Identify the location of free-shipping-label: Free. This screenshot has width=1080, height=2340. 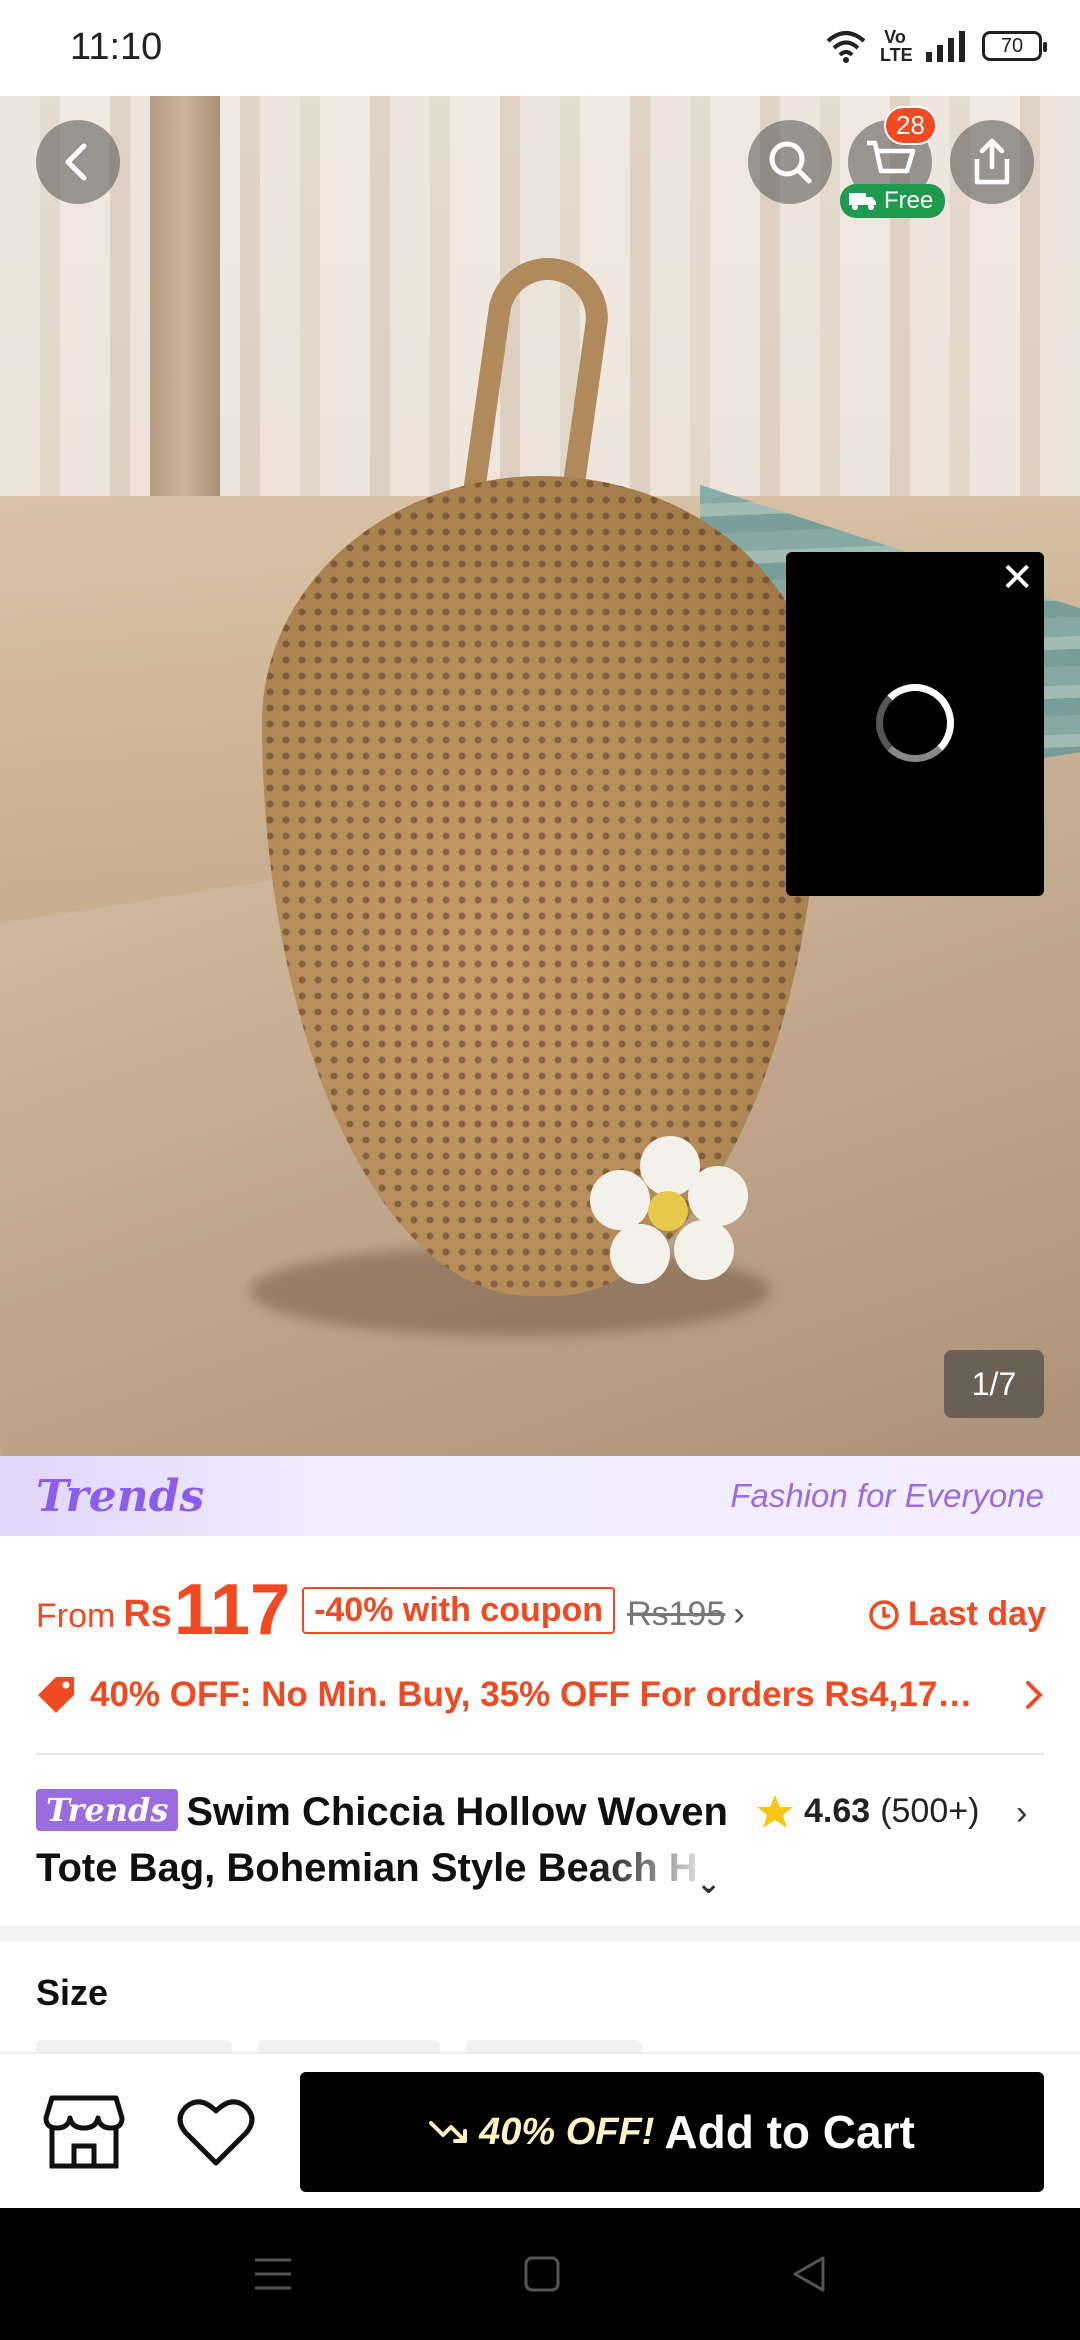
(909, 200).